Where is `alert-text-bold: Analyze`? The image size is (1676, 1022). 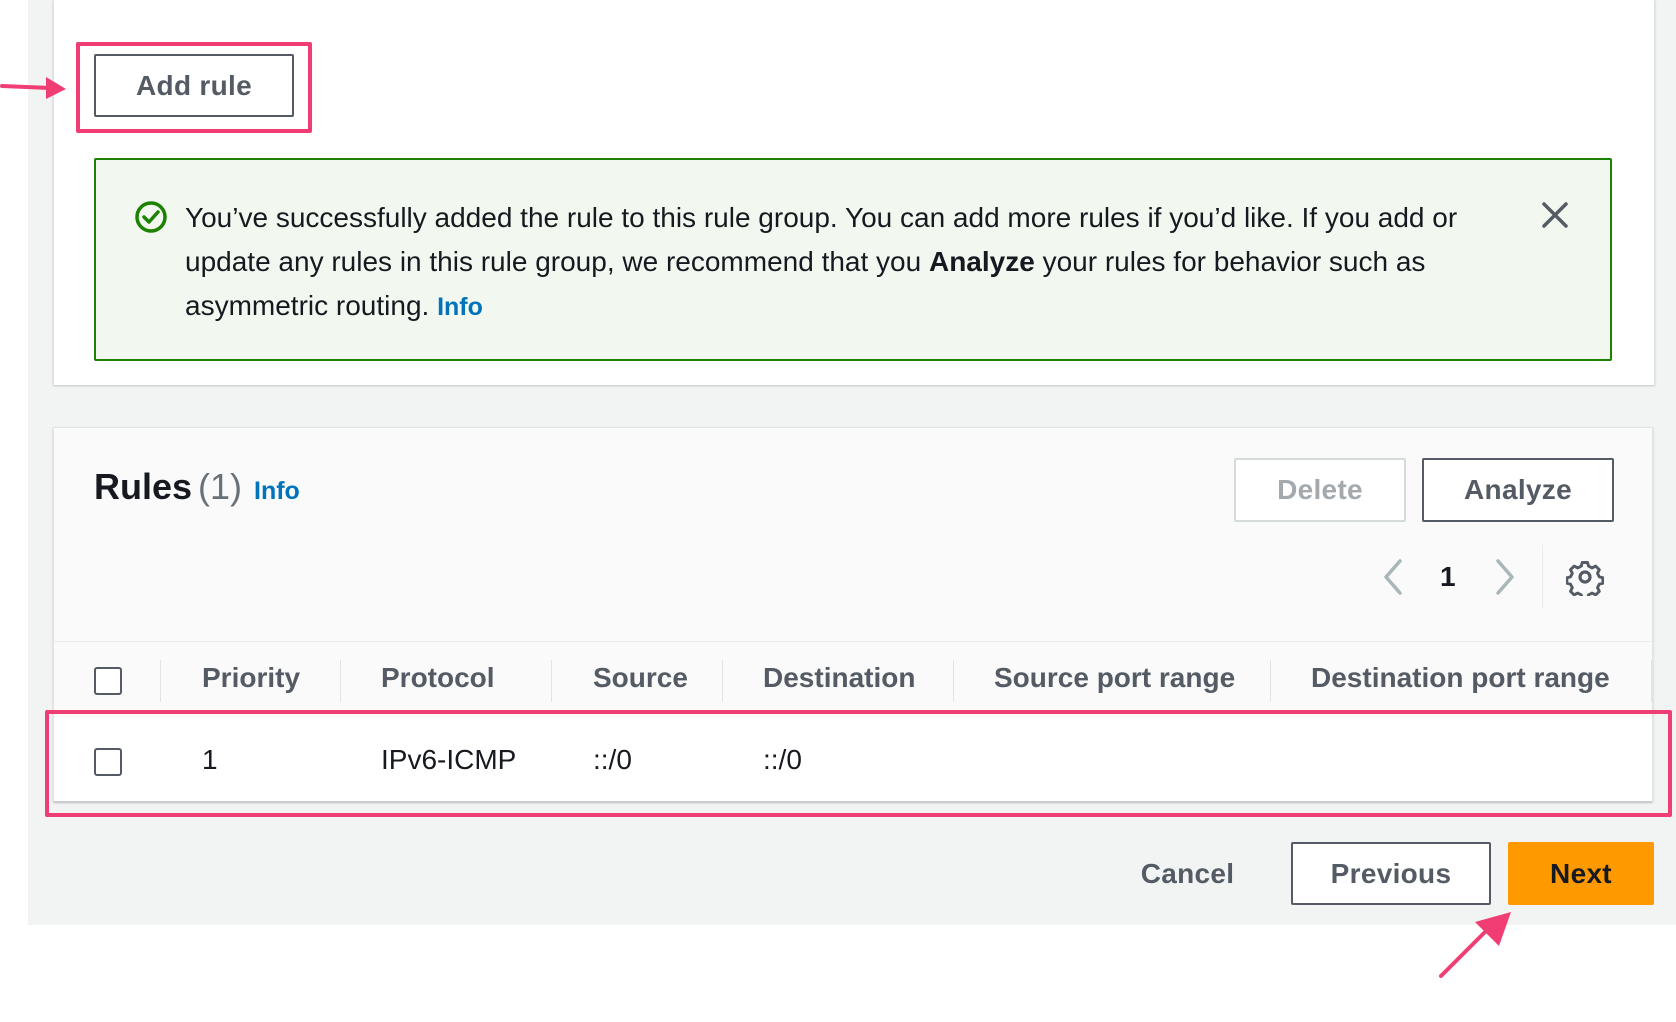
alert-text-bold: Analyze is located at coordinates (981, 261).